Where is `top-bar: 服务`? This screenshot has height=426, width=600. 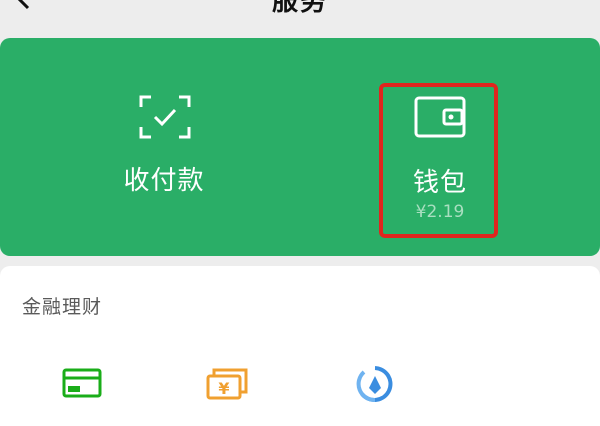 top-bar: 服务 is located at coordinates (300, 19).